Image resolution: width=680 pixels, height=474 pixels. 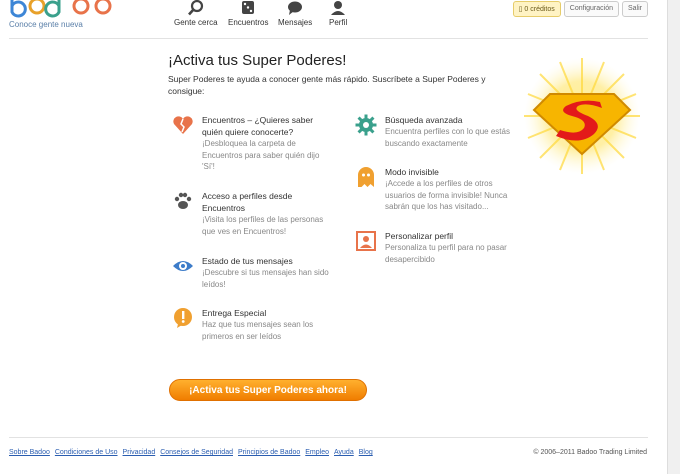 What do you see at coordinates (269, 452) in the screenshot?
I see `footer-link-principios: Principios de Badoo` at bounding box center [269, 452].